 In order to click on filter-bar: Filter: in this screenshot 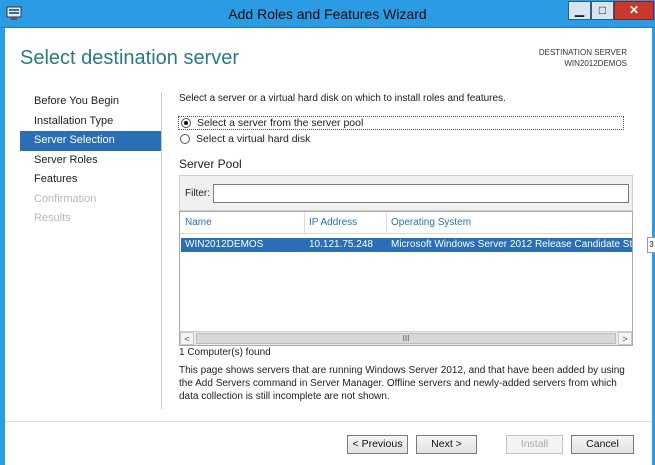, I will do `click(406, 193)`.